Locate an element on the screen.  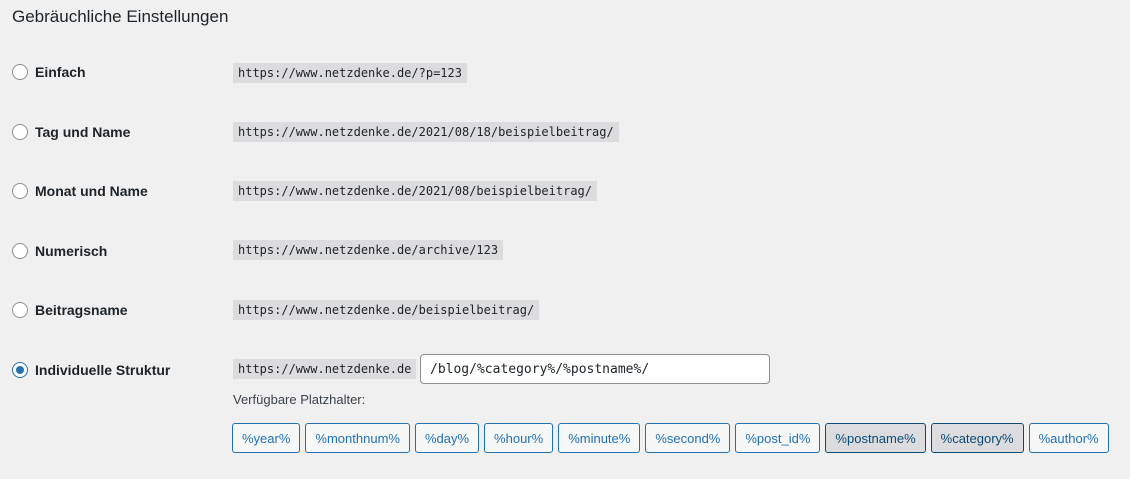
custom-base-url: https://www.netzdenke.de is located at coordinates (325, 369).